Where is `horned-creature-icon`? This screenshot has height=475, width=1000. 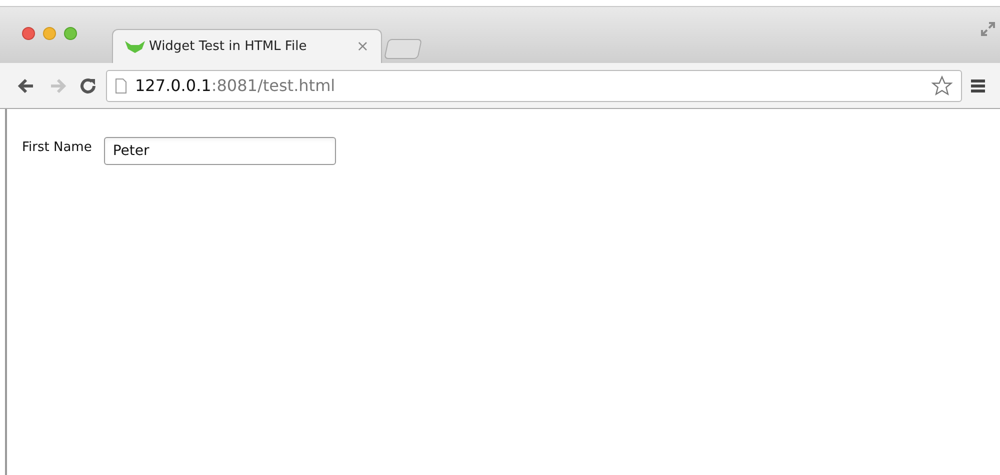
horned-creature-icon is located at coordinates (135, 46).